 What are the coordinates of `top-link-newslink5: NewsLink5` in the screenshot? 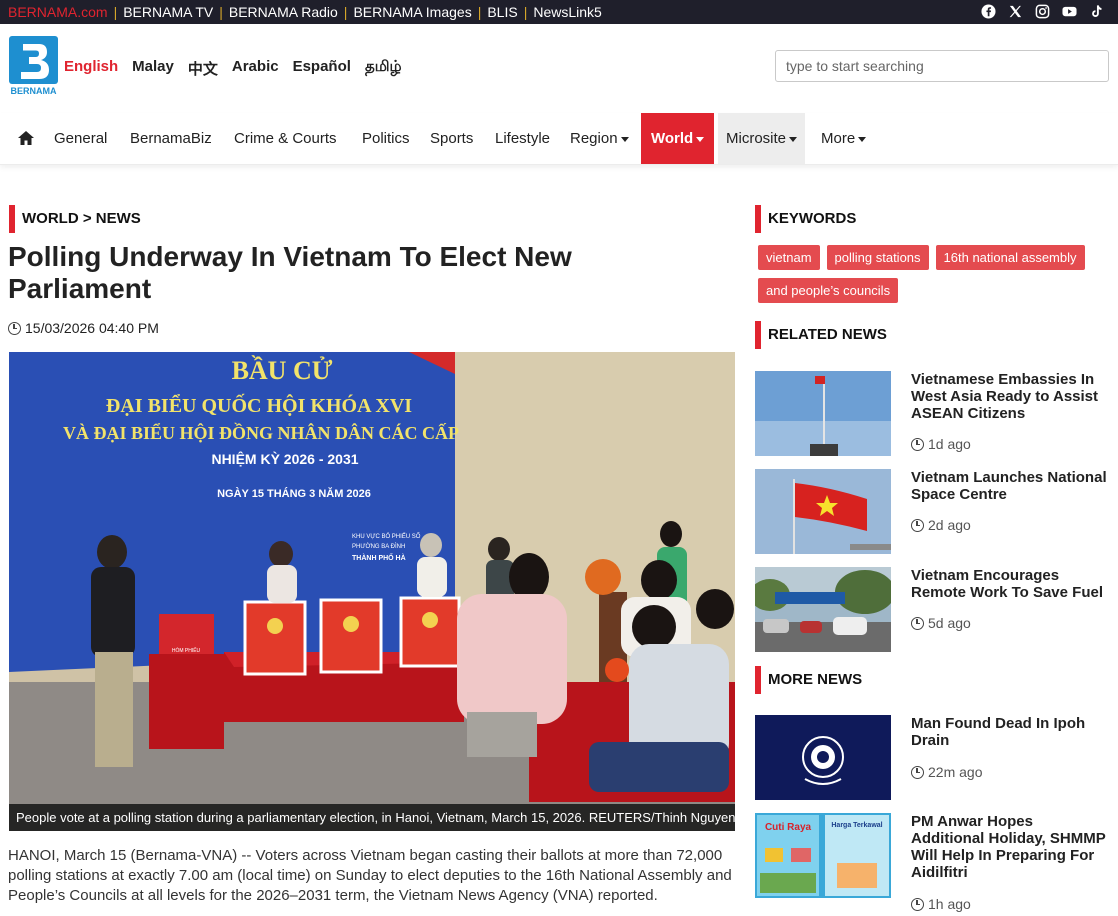 It's located at (567, 12).